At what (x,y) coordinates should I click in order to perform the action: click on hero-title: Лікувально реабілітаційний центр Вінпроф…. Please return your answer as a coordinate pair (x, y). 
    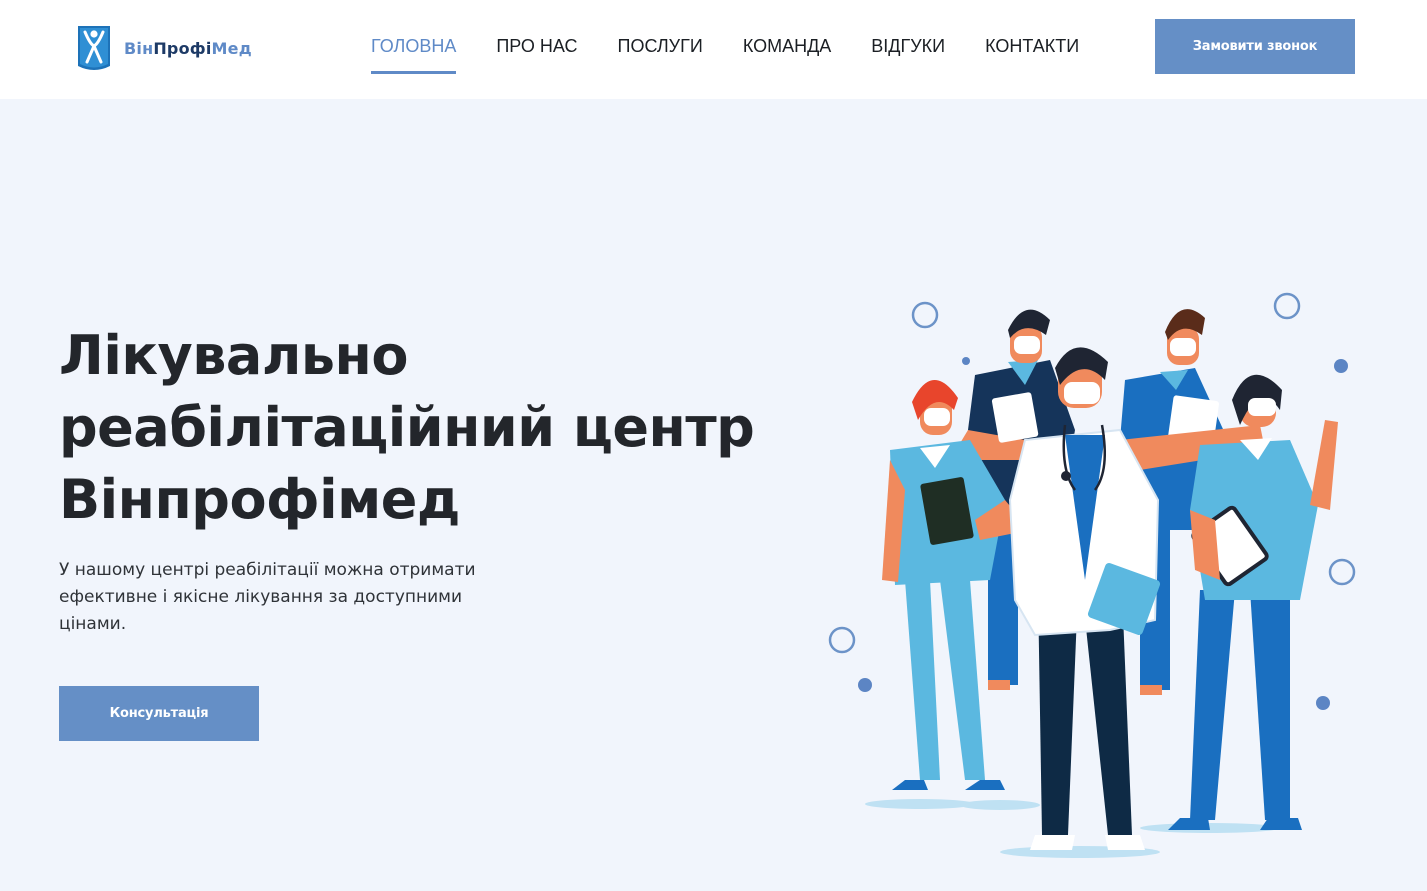
    Looking at the image, I should click on (409, 428).